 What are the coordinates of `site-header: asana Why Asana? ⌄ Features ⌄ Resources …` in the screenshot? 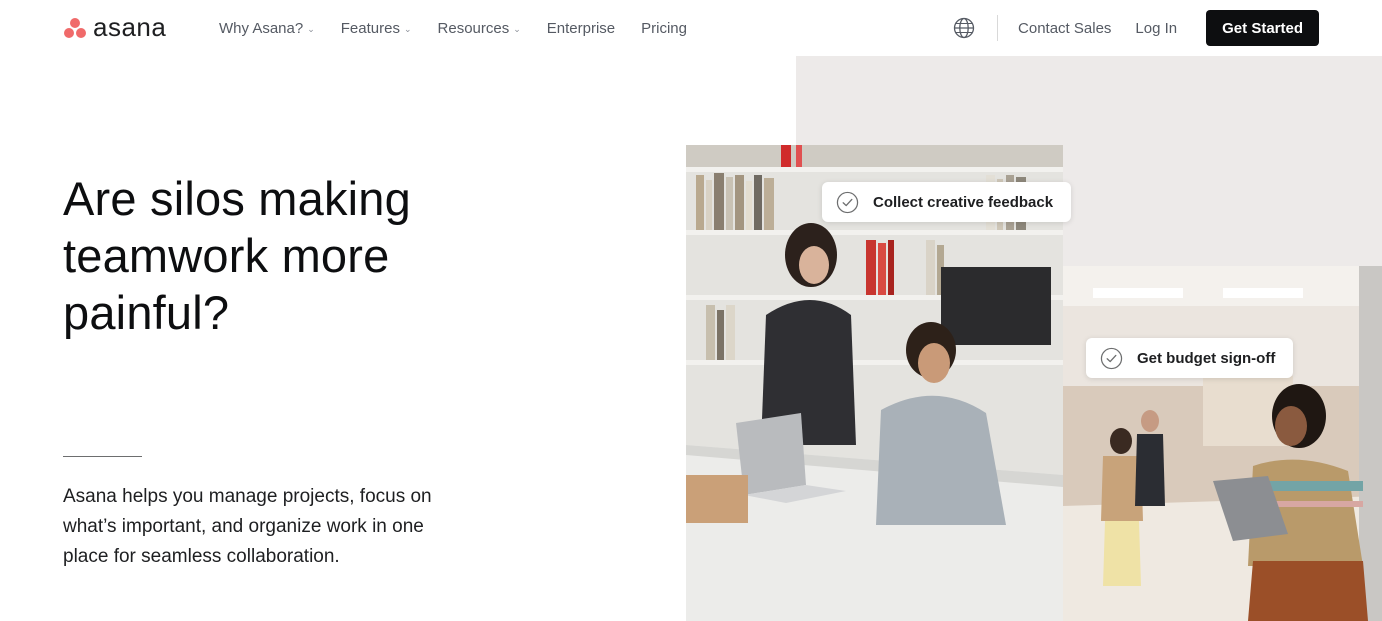 It's located at (691, 28).